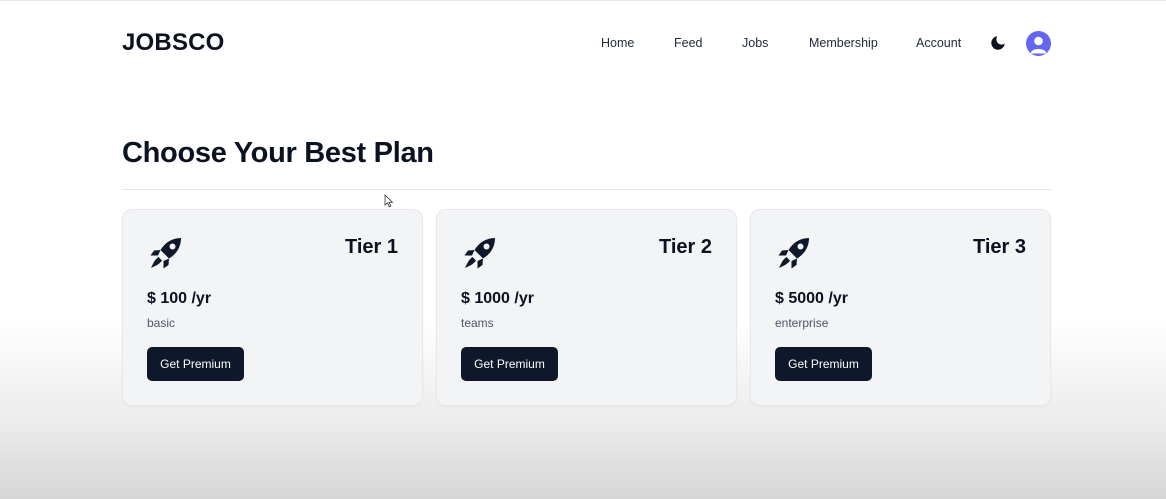 The height and width of the screenshot is (499, 1166). Describe the element at coordinates (900, 307) in the screenshot. I see `plan-card-tier-3: Tier 3 $ 5000 /yr enterprise Get Premium` at that location.